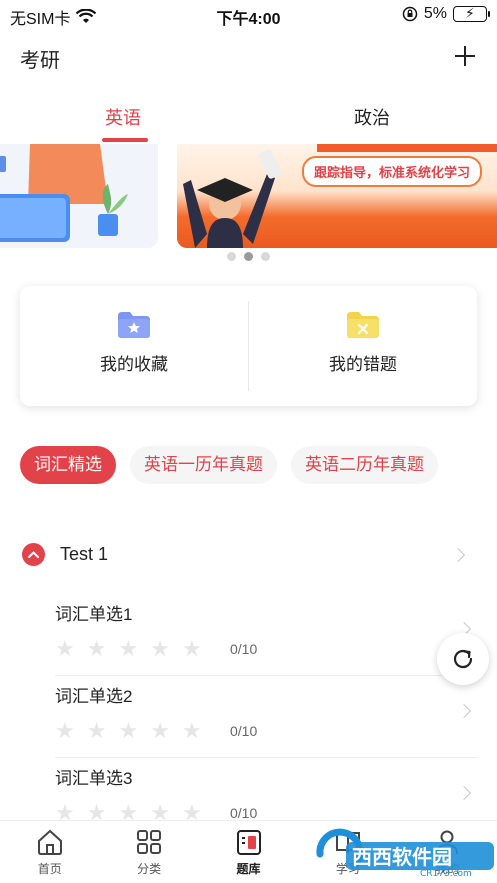 The image size is (497, 883). I want to click on home-icon, so click(49, 842).